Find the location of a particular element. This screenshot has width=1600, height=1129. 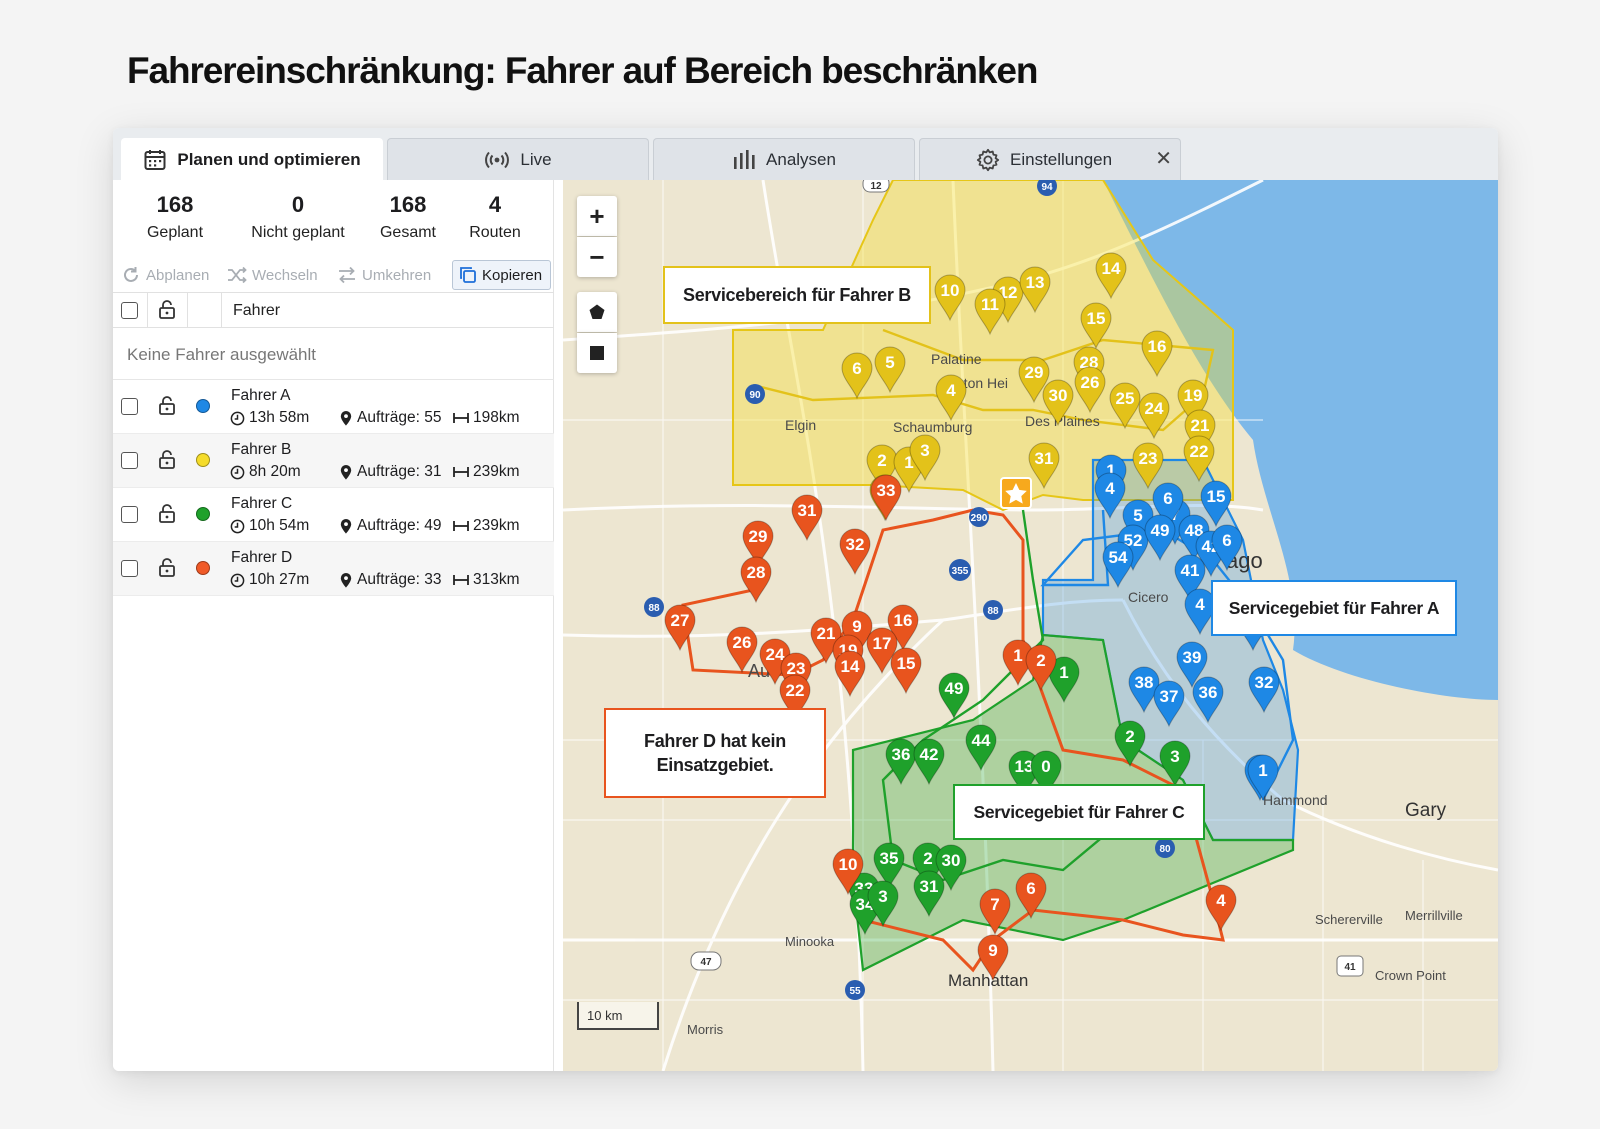

select-all-checkbox is located at coordinates (129, 310).